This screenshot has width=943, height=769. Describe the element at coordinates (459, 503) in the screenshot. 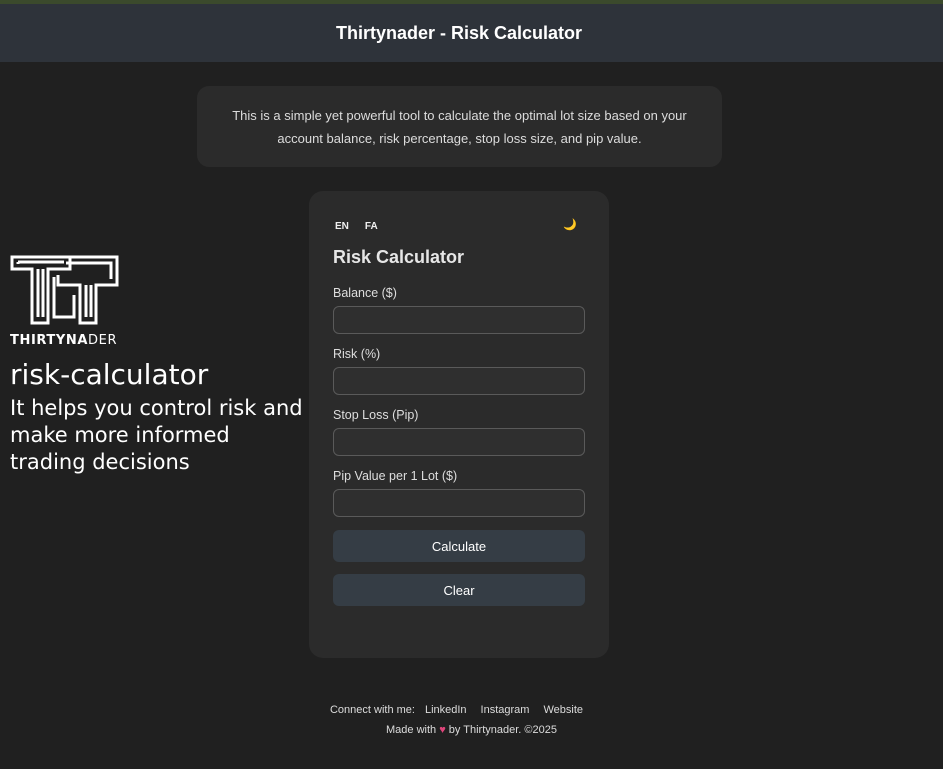

I see `pip-value-input` at that location.